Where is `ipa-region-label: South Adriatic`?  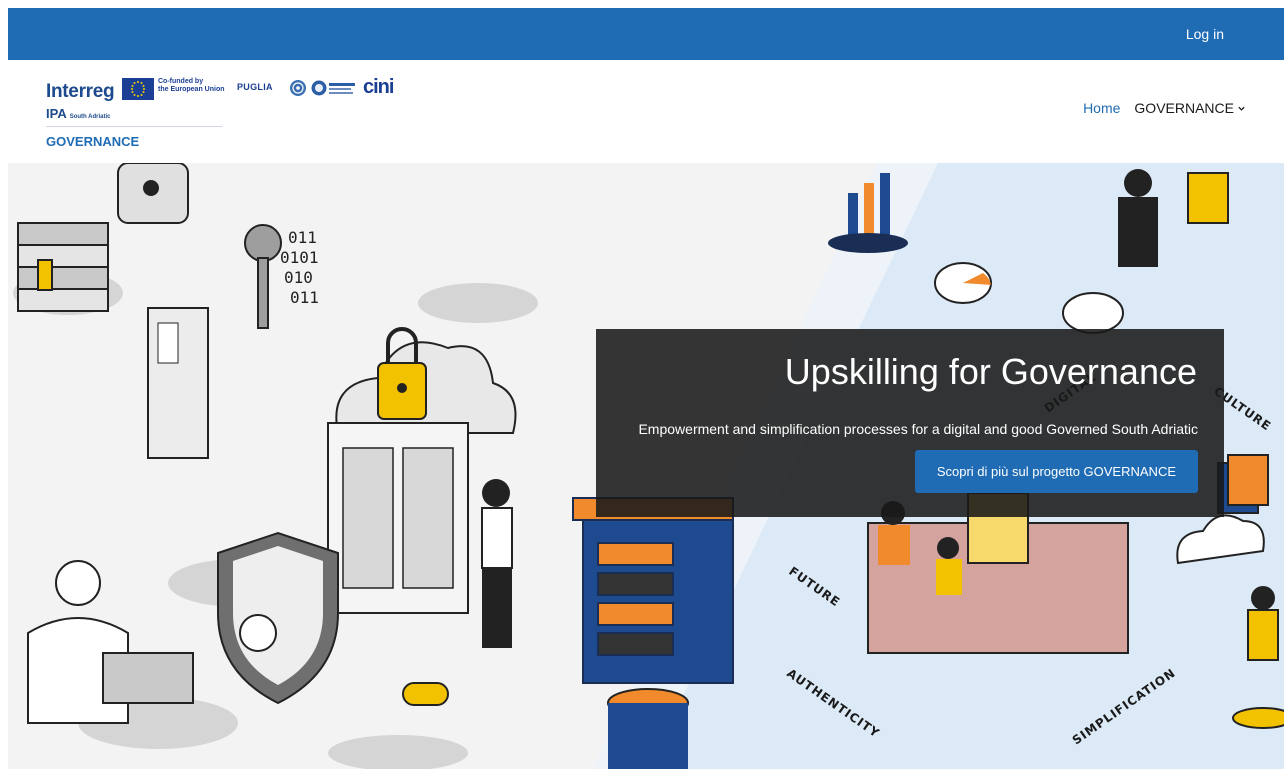 ipa-region-label: South Adriatic is located at coordinates (90, 117).